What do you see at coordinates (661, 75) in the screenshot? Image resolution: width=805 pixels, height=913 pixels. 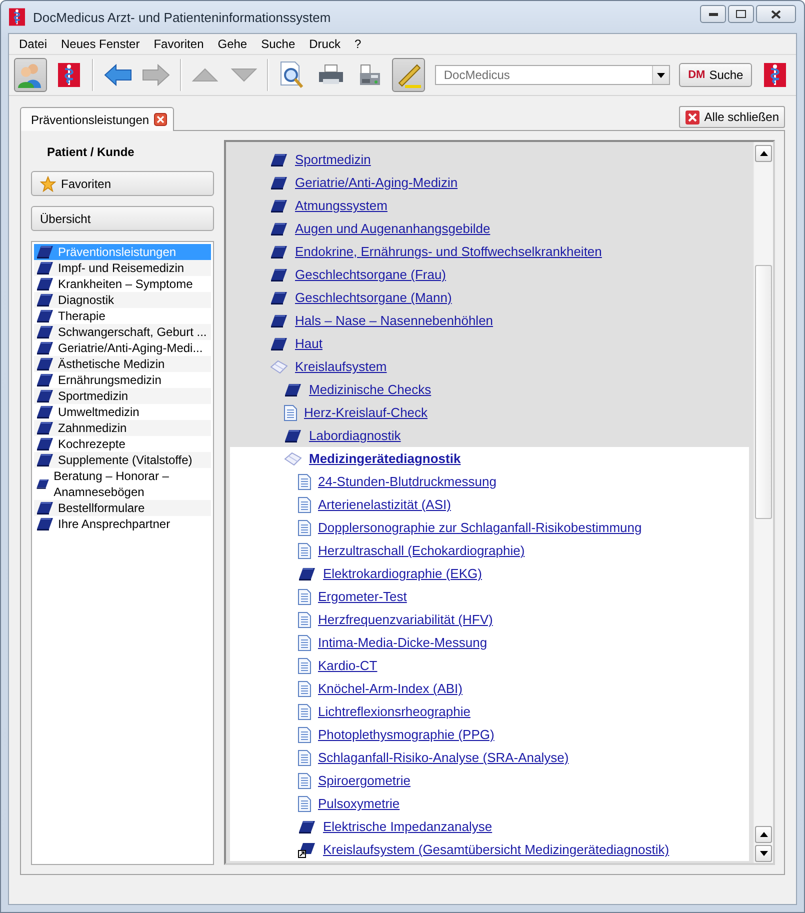 I see `dropdown-caret-icon` at bounding box center [661, 75].